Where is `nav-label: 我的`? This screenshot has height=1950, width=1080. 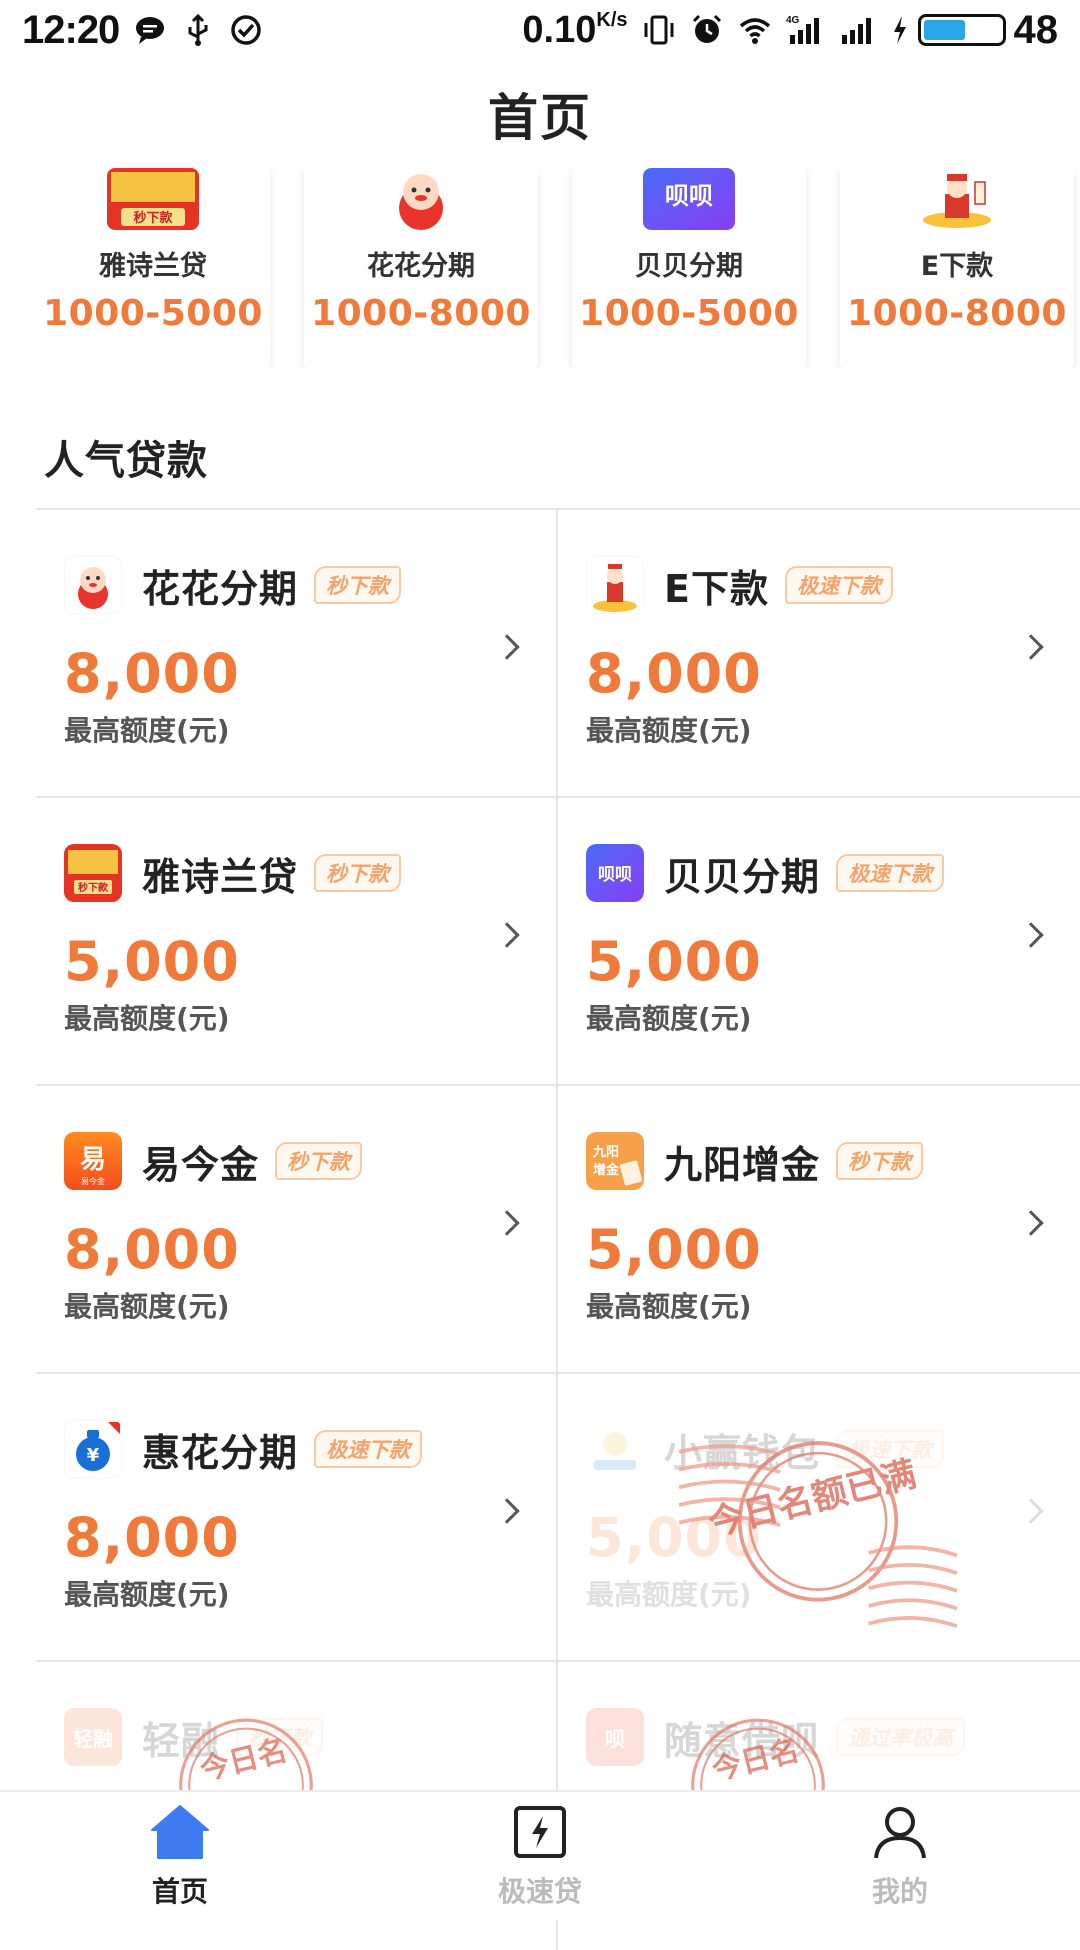
nav-label: 我的 is located at coordinates (899, 1891).